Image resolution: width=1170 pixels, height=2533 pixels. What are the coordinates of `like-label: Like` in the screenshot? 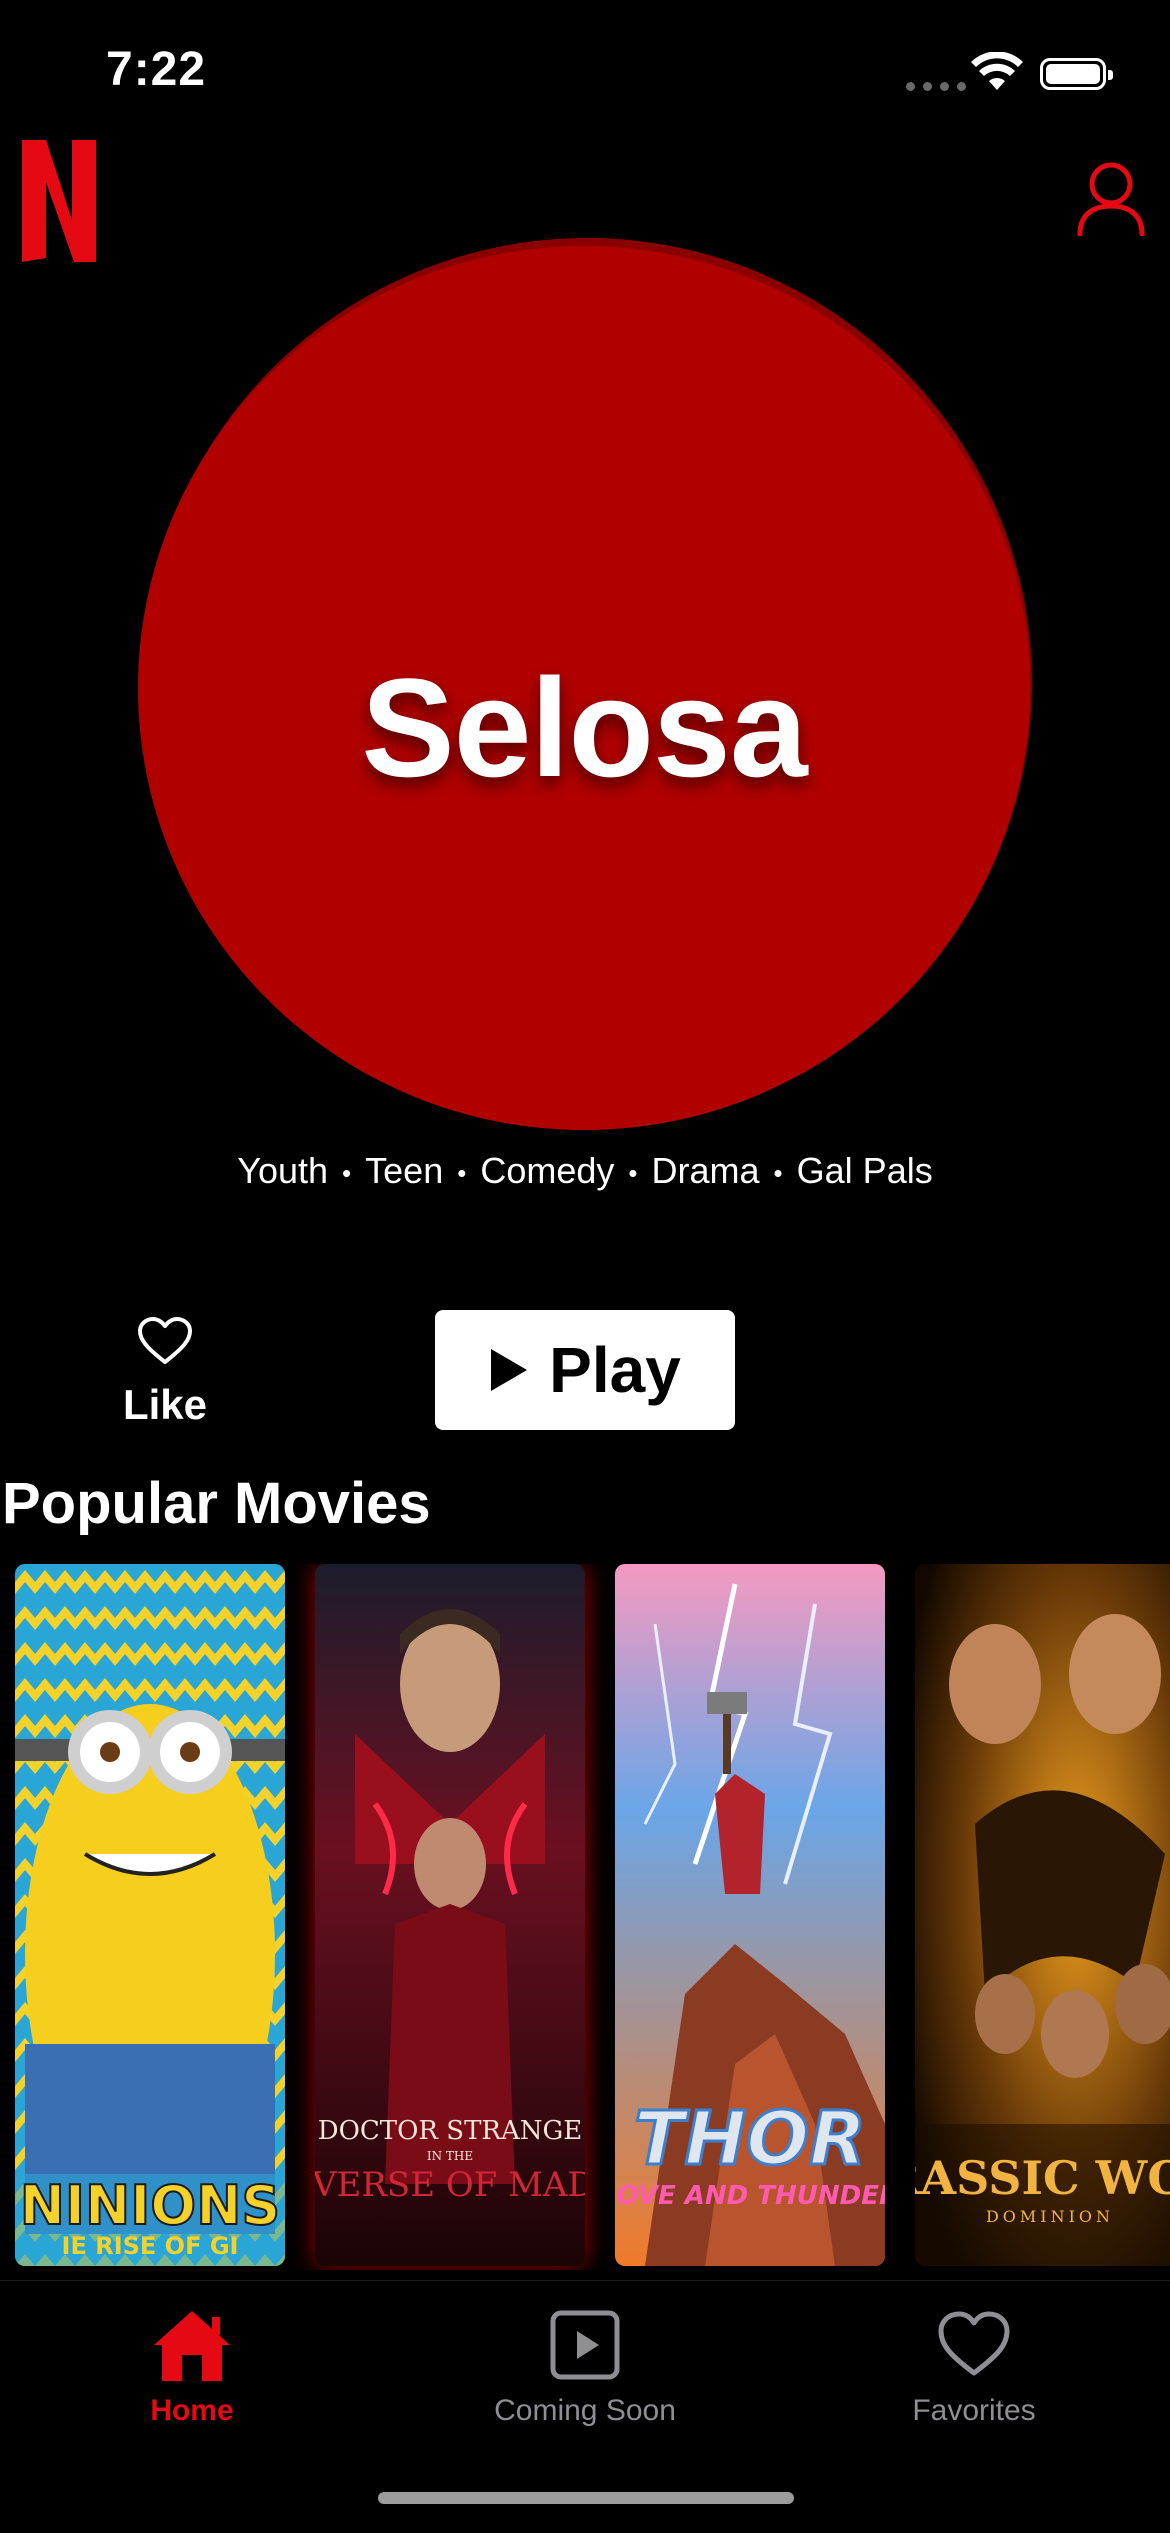 It's located at (165, 1404).